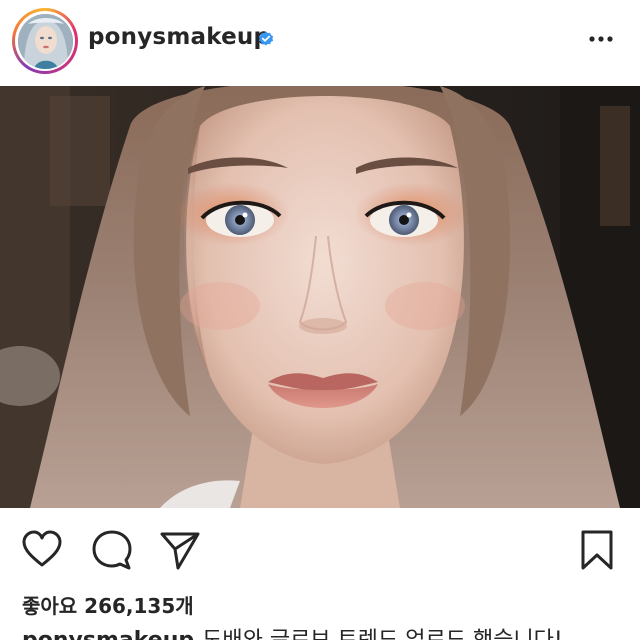  What do you see at coordinates (266, 38) in the screenshot?
I see `verified-badge-icon` at bounding box center [266, 38].